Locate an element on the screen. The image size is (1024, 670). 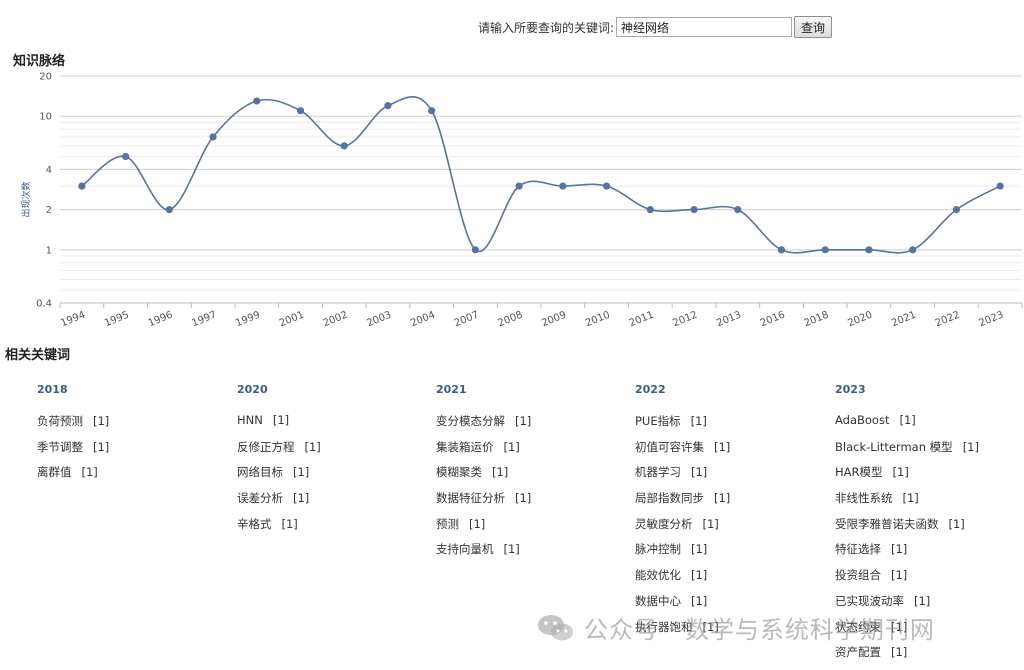
x-tick-label: 2001 is located at coordinates (292, 320).